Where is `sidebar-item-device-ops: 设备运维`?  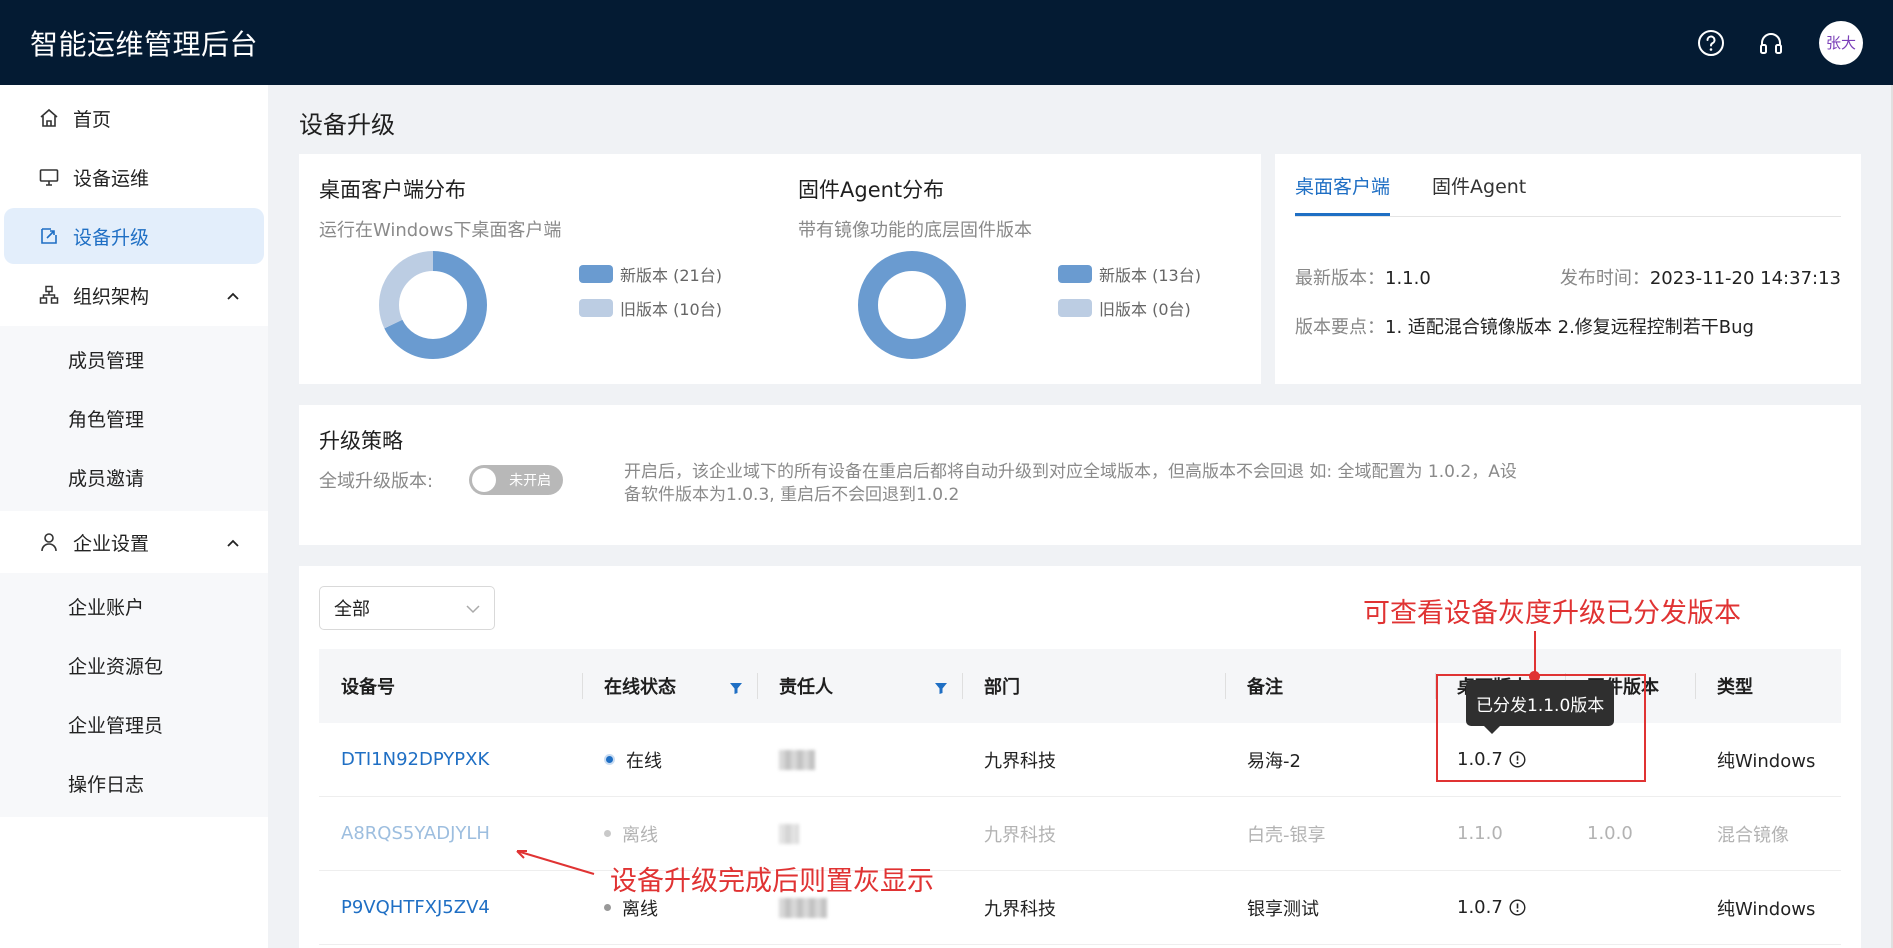 sidebar-item-device-ops: 设备运维 is located at coordinates (134, 177).